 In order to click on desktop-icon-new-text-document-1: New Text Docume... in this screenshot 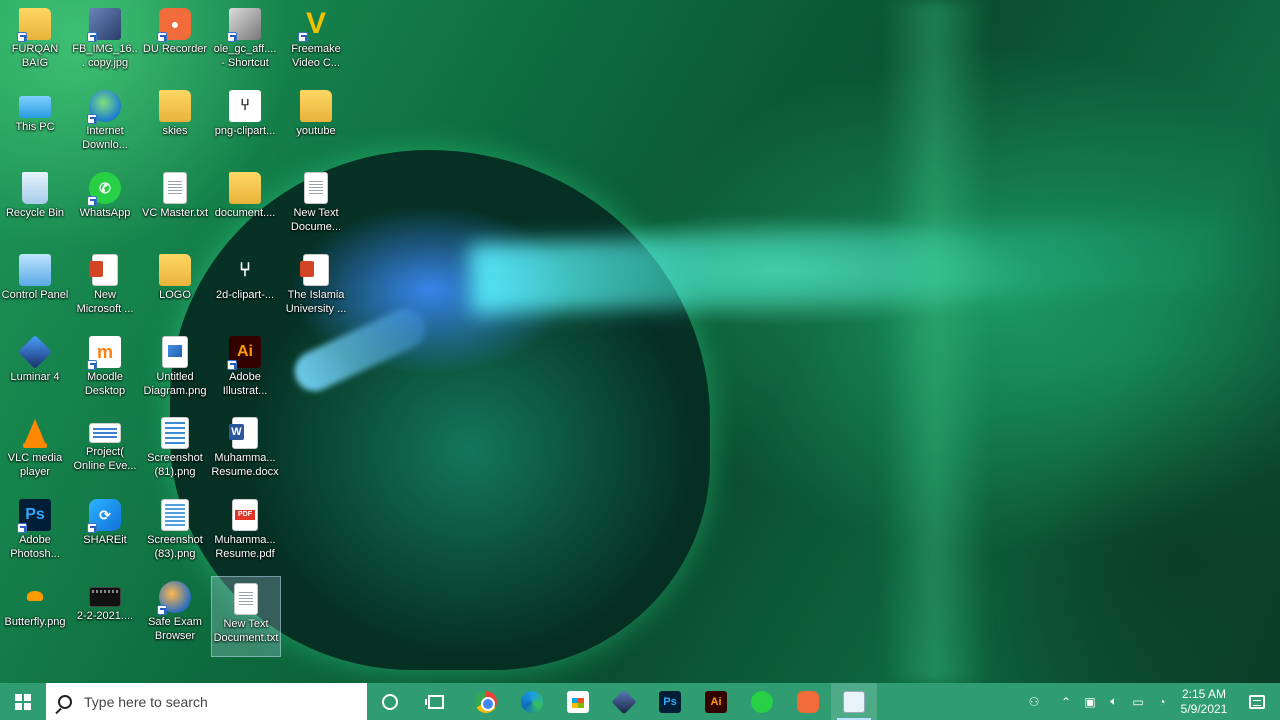, I will do `click(316, 206)`.